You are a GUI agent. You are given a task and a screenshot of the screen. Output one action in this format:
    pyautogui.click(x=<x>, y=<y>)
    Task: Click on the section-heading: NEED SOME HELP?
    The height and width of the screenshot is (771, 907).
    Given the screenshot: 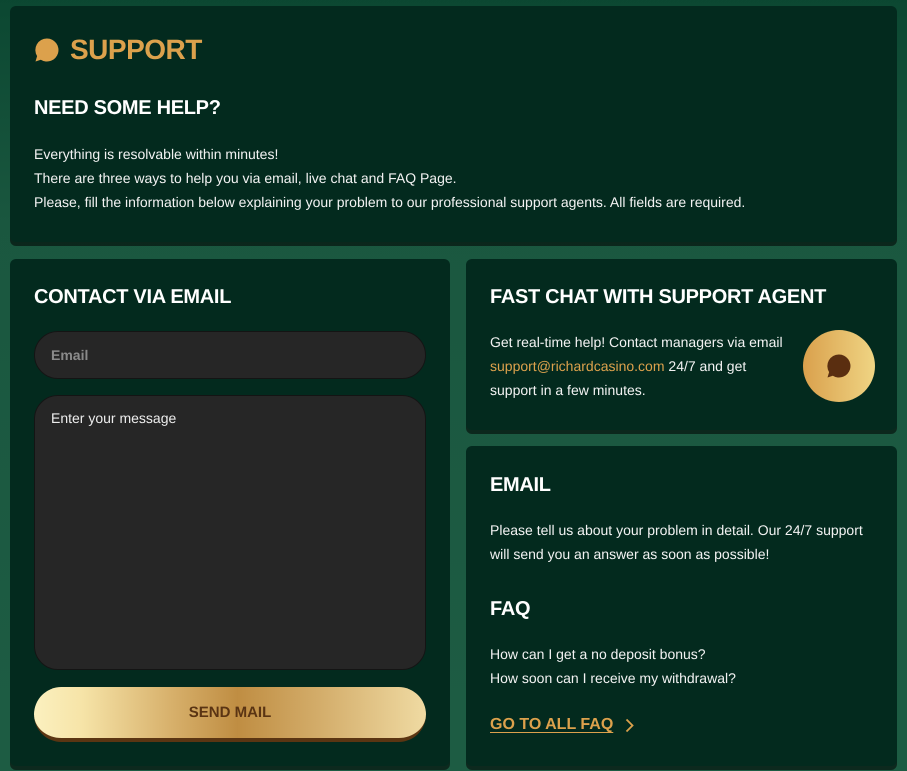 What is the action you would take?
    pyautogui.click(x=128, y=108)
    